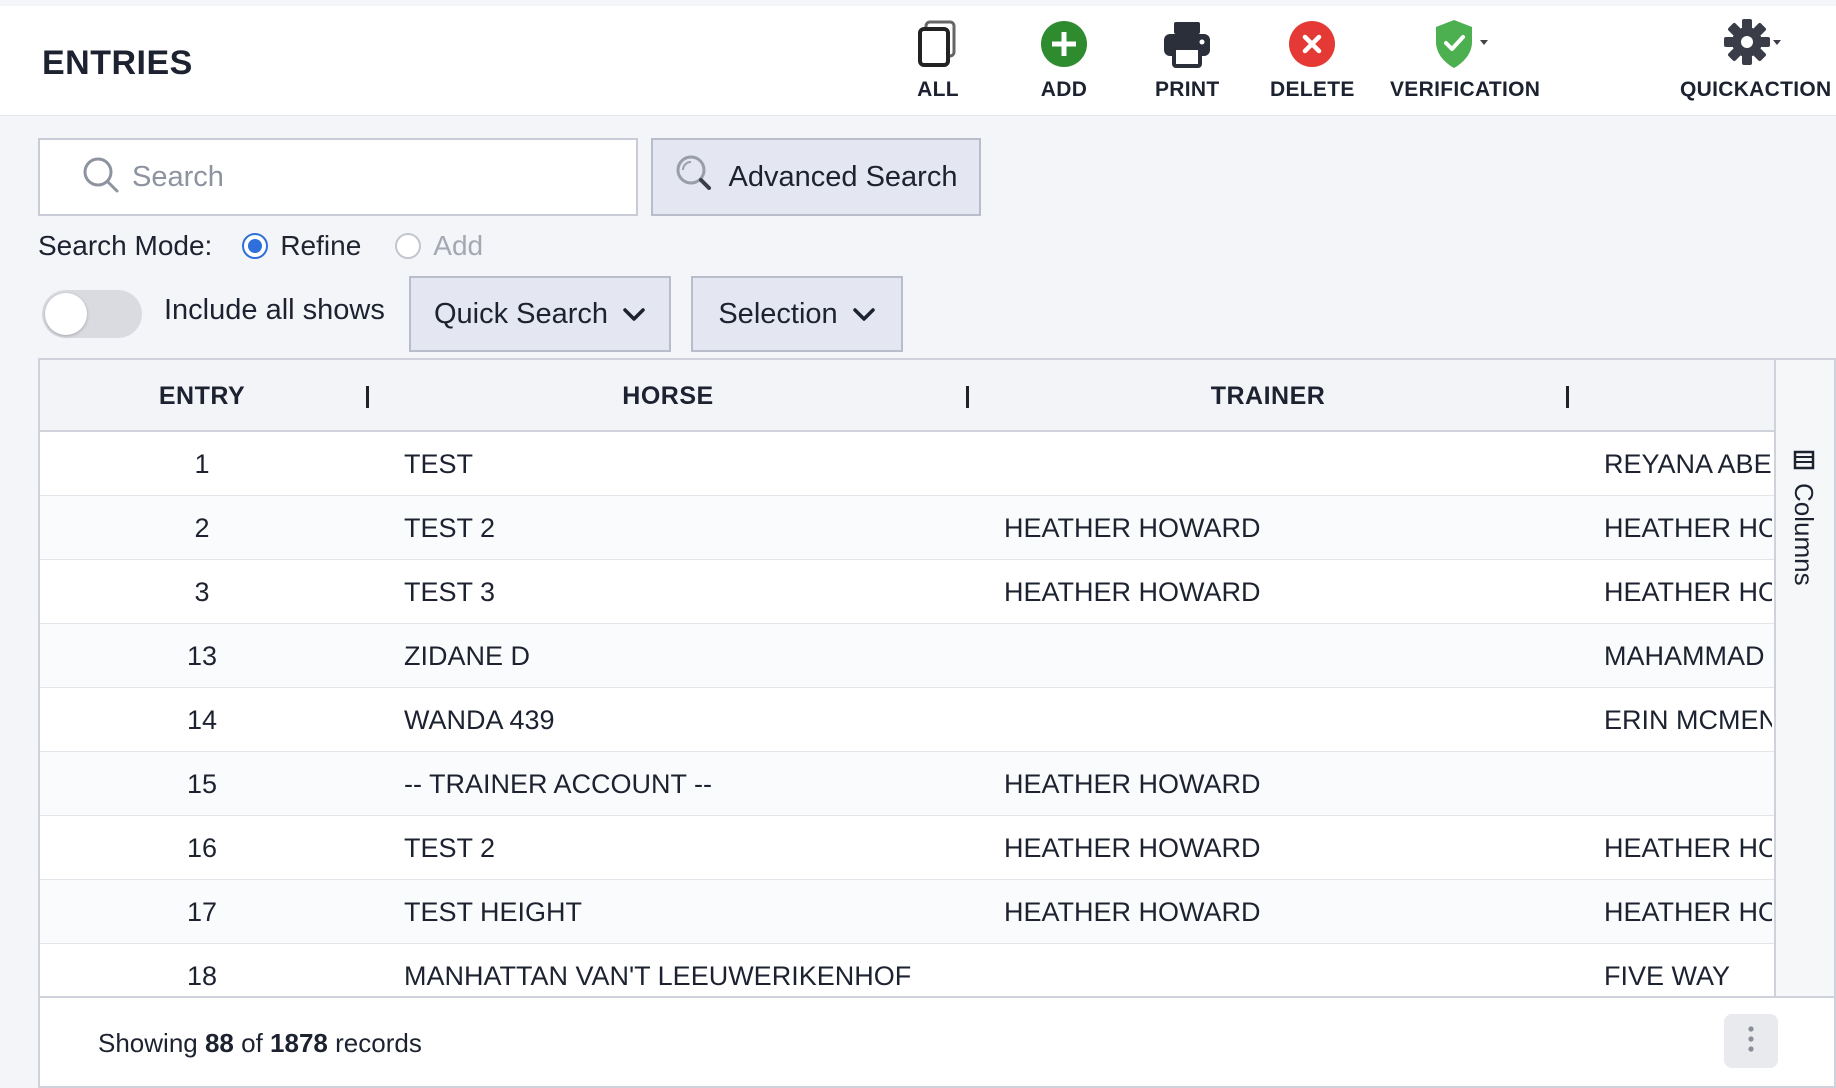 The width and height of the screenshot is (1836, 1088). What do you see at coordinates (493, 911) in the screenshot?
I see `horse-cell: TEST HEIGHT` at bounding box center [493, 911].